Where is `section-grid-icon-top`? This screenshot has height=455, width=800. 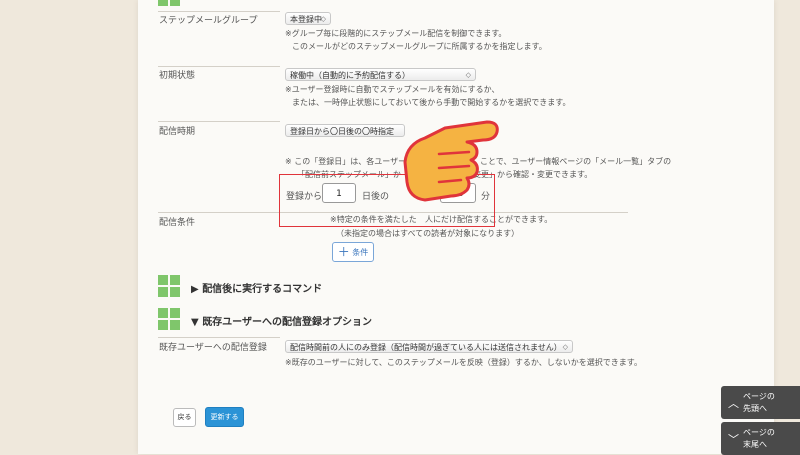
section-grid-icon-top is located at coordinates (169, 3).